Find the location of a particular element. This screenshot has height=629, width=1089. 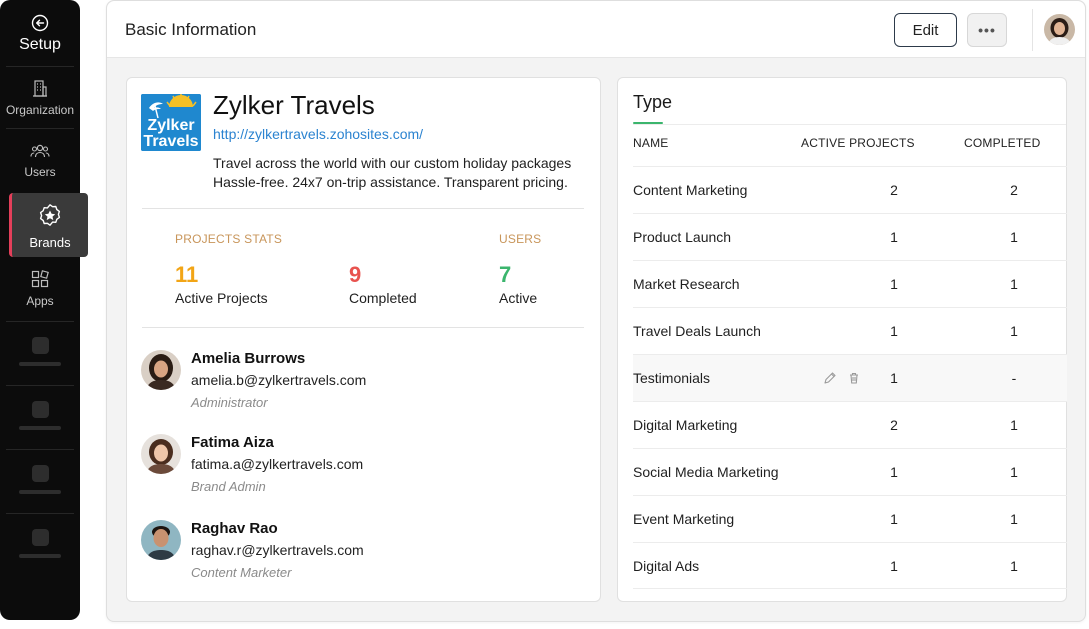

cell-name: Product Launch is located at coordinates (682, 237).